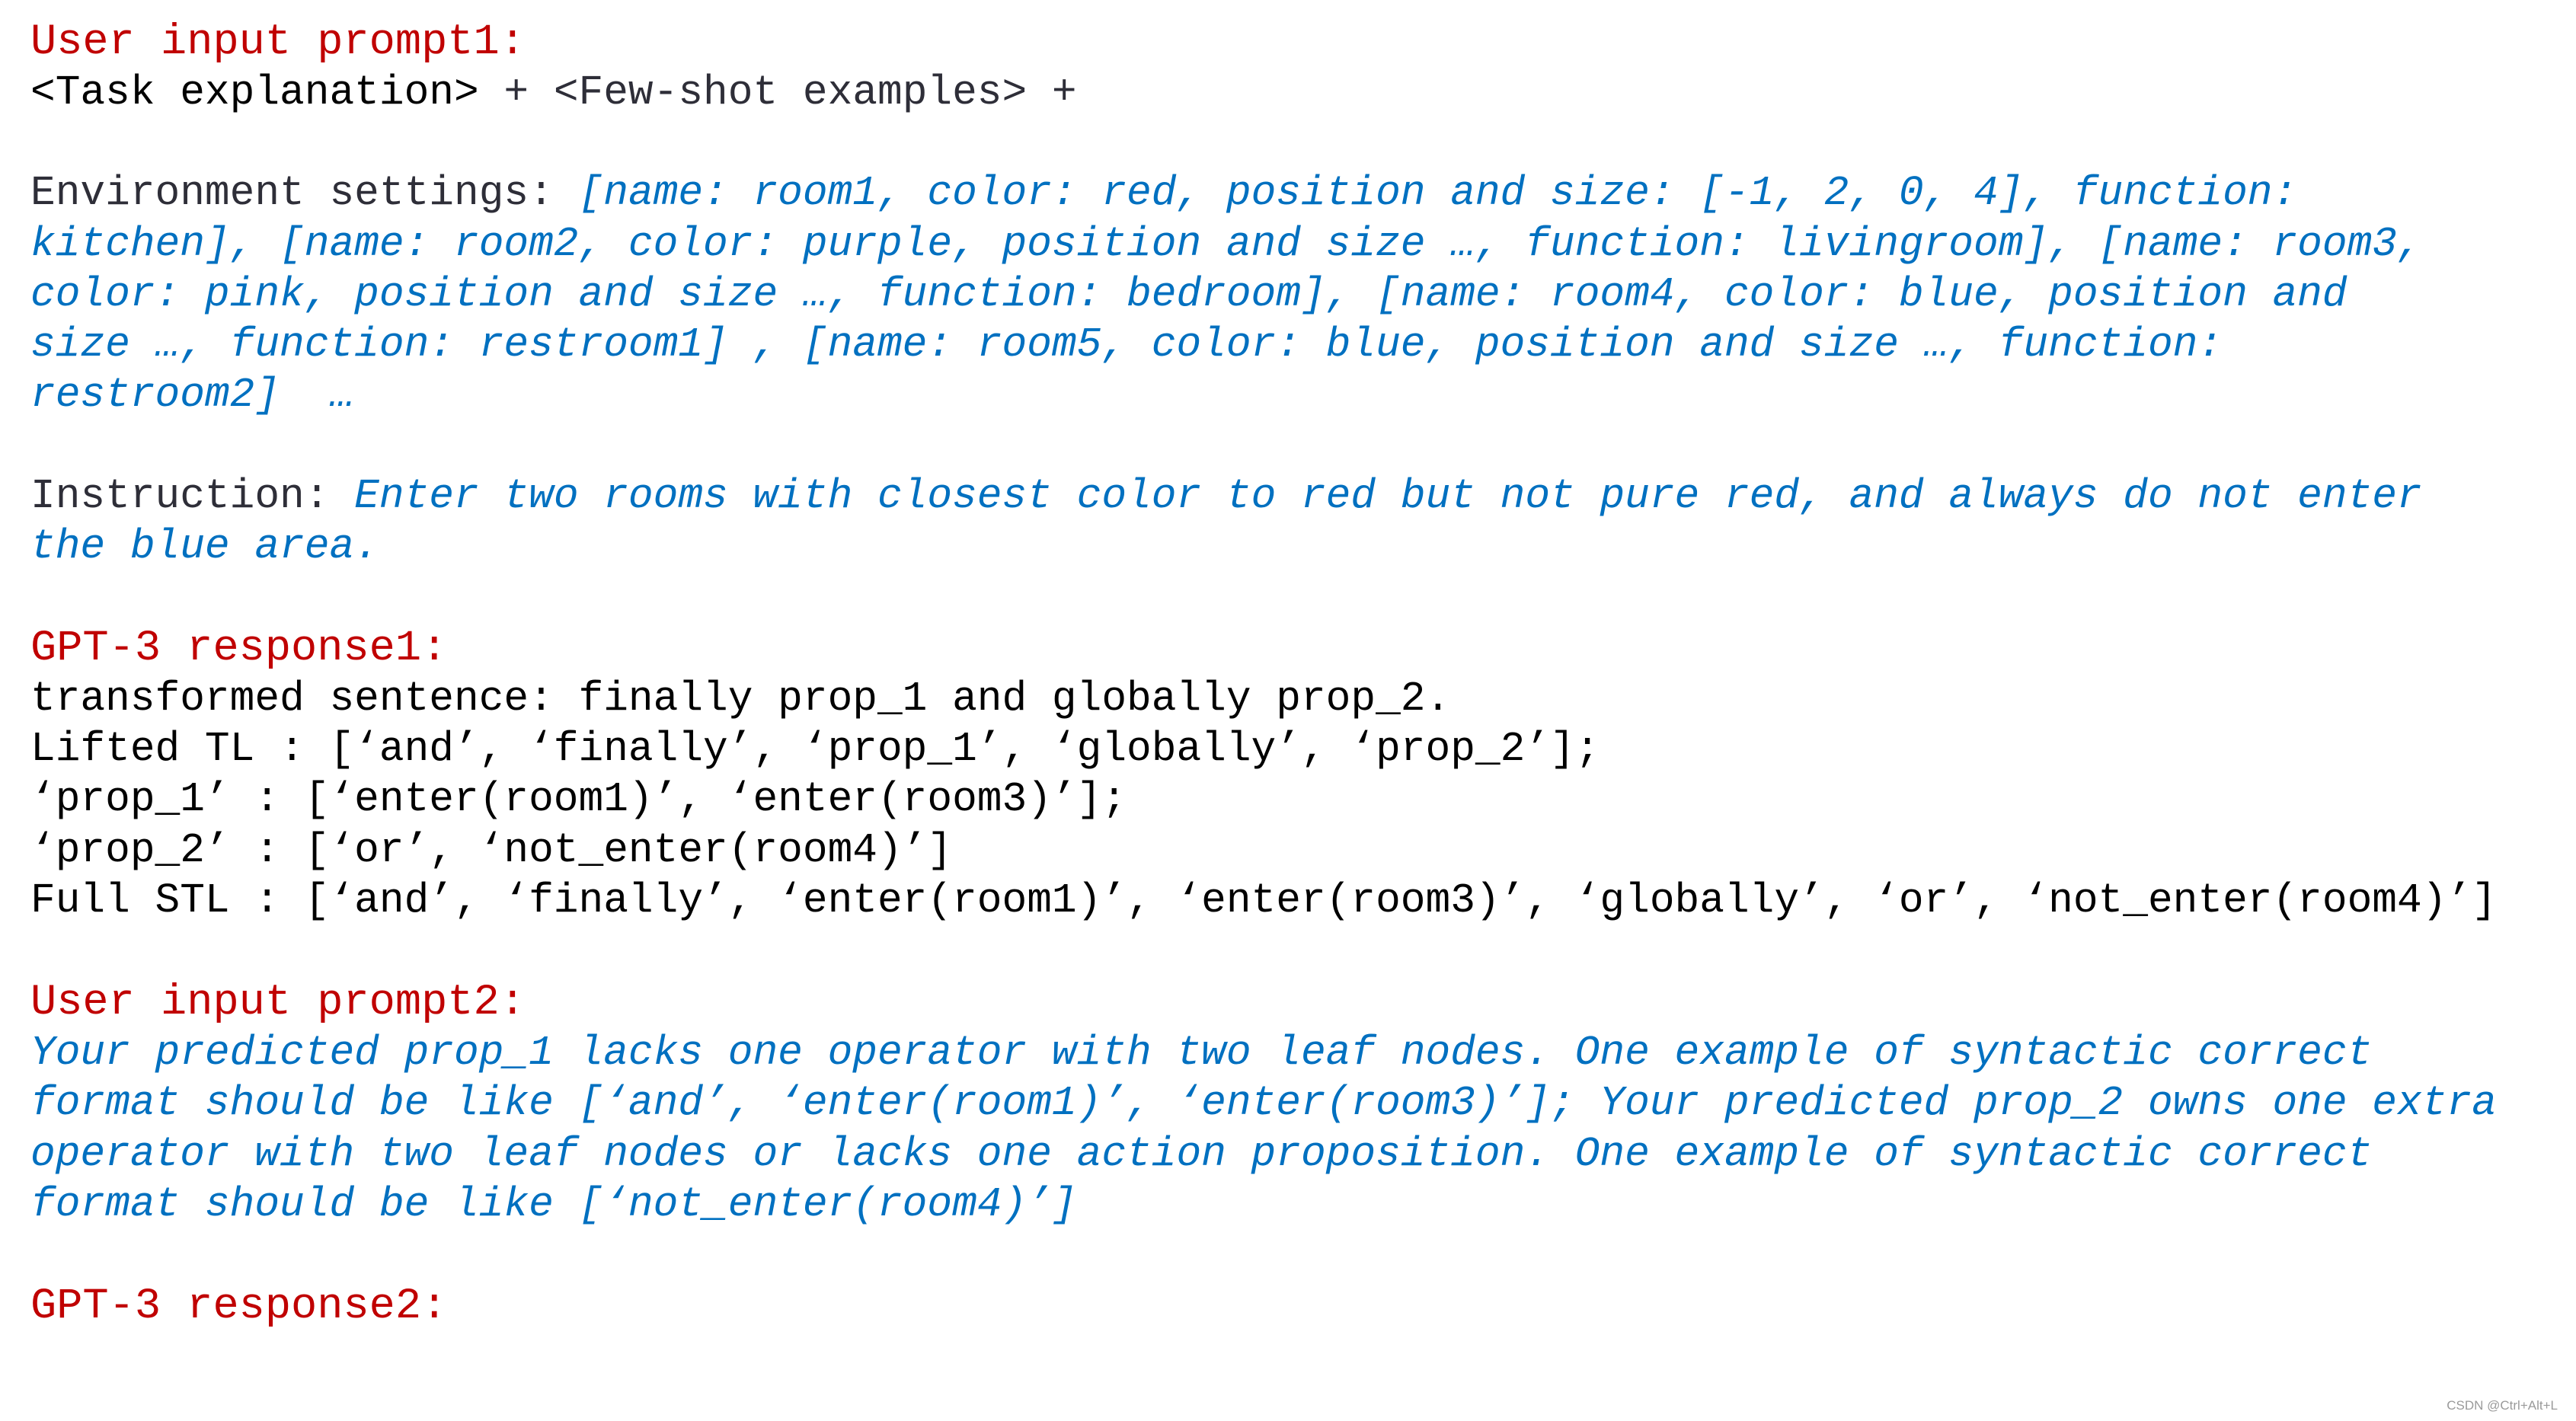  What do you see at coordinates (193, 496) in the screenshot?
I see `instruction-label: Instruction:` at bounding box center [193, 496].